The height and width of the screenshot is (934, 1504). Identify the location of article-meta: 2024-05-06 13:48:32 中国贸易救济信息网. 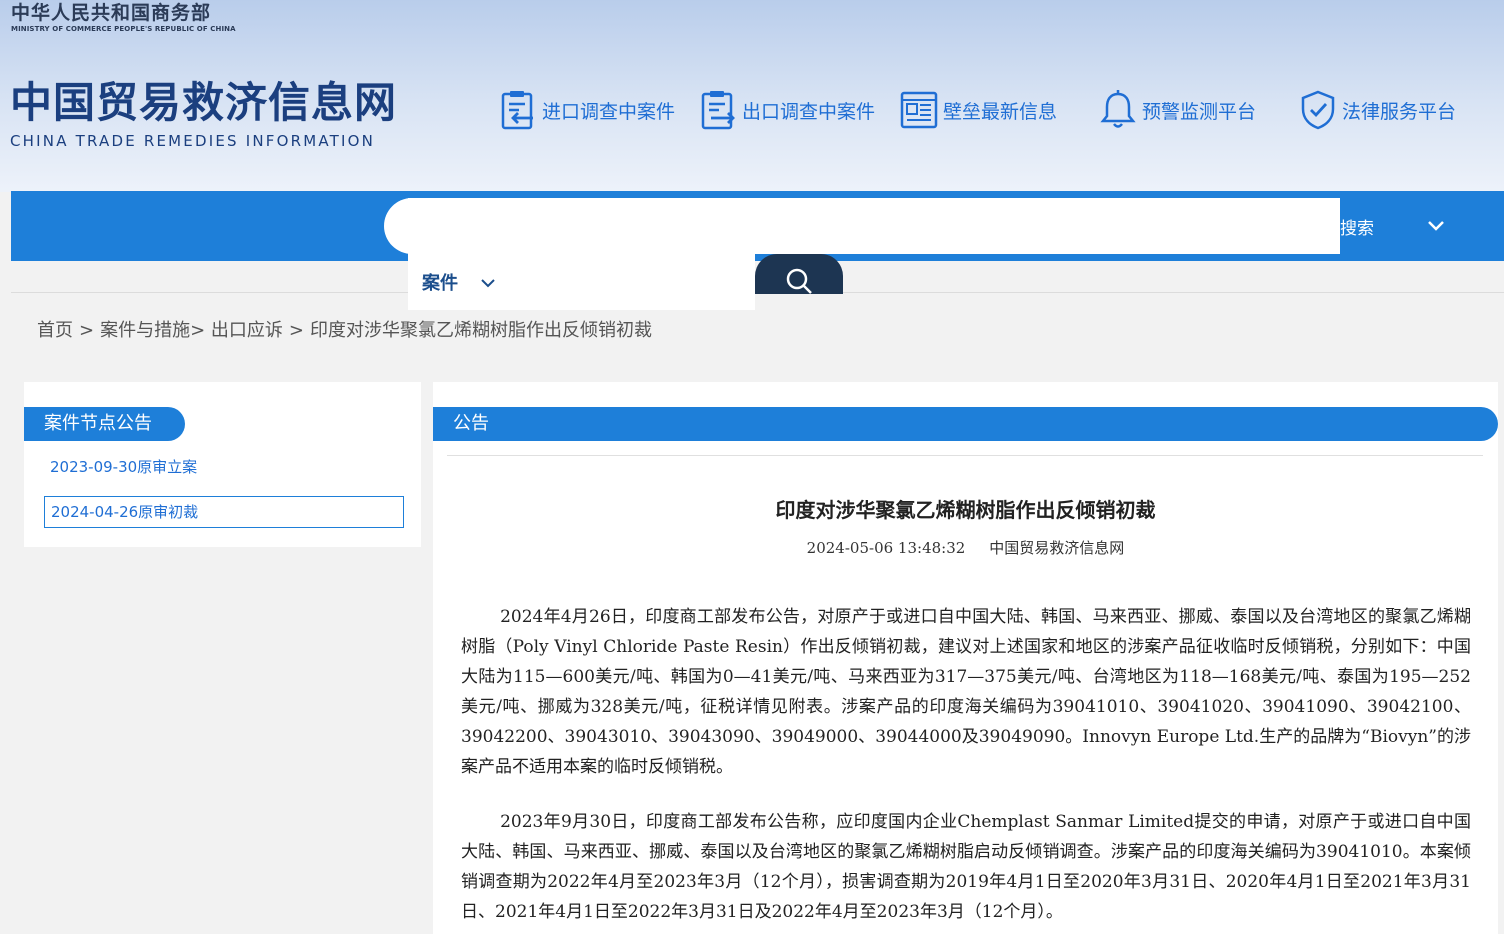
(965, 547).